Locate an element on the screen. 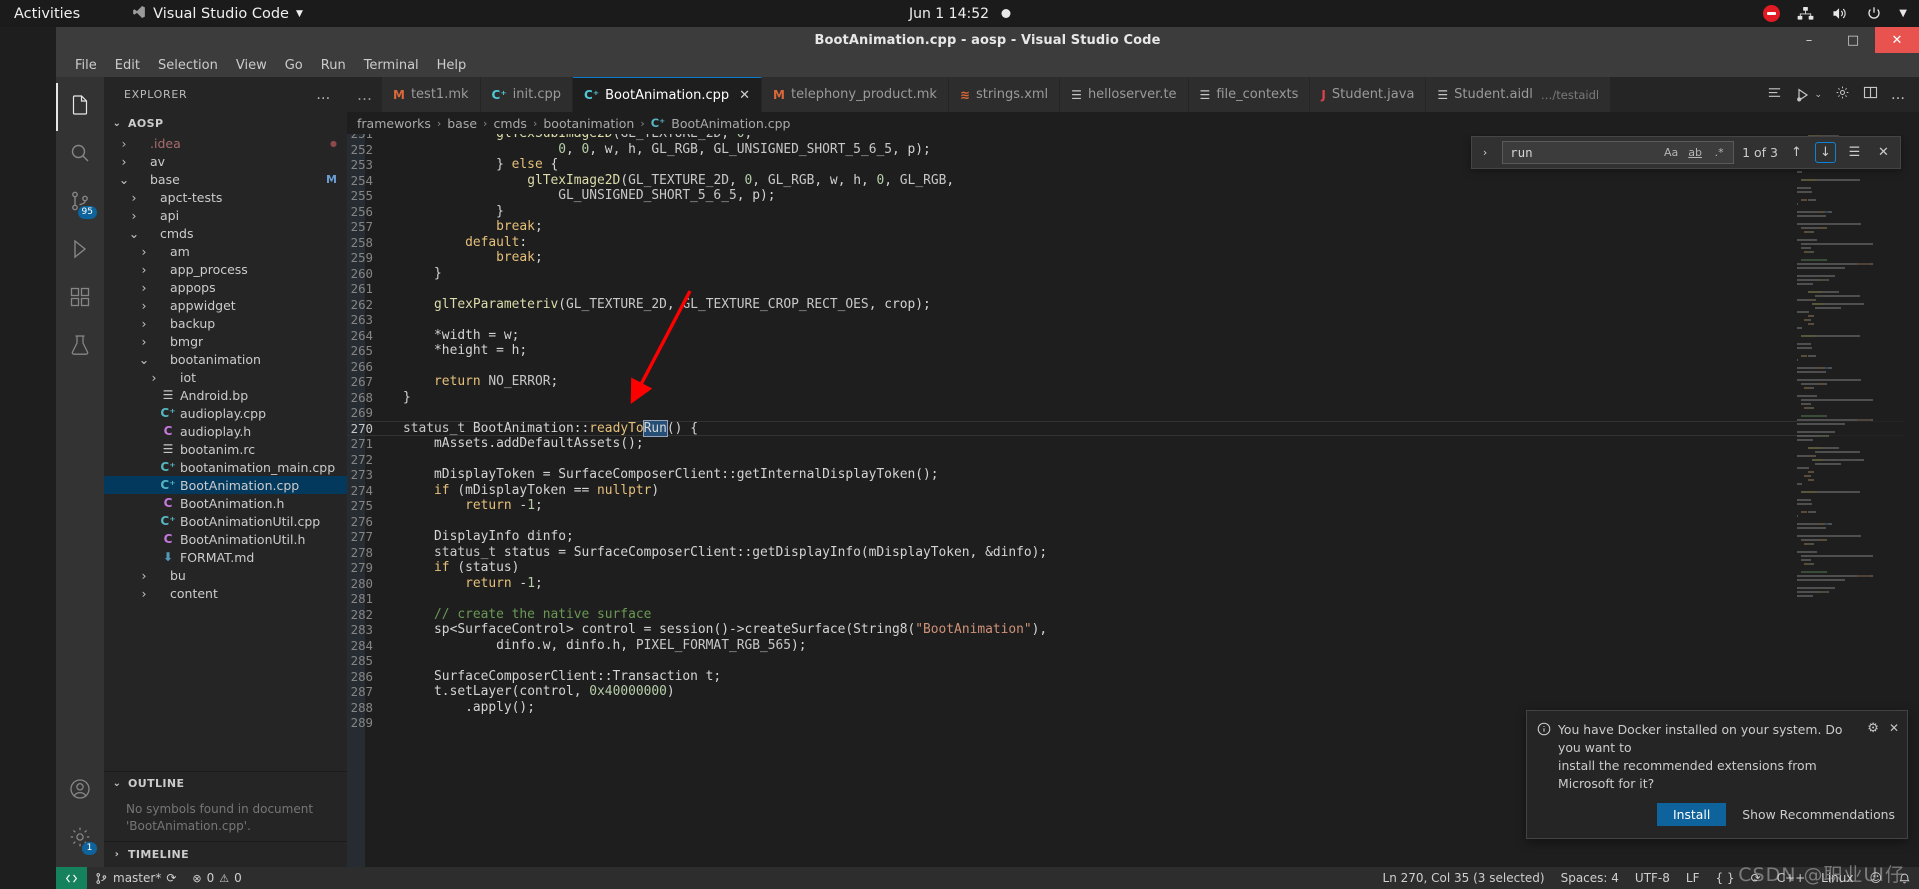  editor-tab: ☰ helloserver.te is located at coordinates (1124, 94).